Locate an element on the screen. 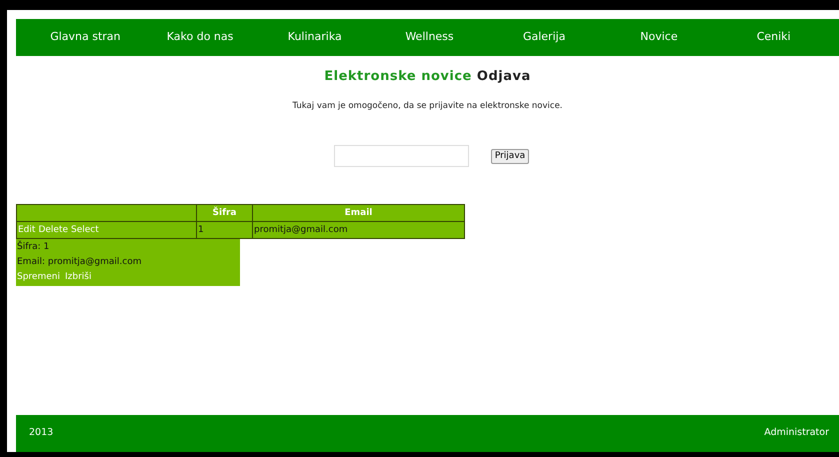 The width and height of the screenshot is (839, 457). intro-text: Tukaj vam je omogočeno, da se prijavite na elektronske novice. is located at coordinates (427, 106).